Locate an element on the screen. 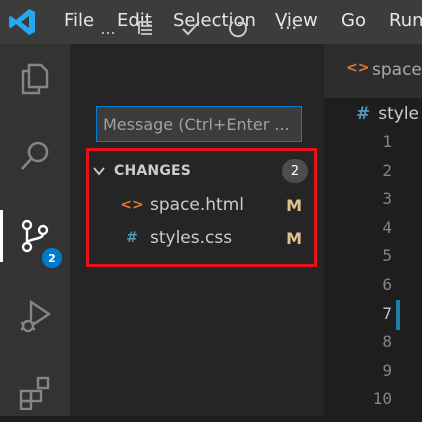 Image resolution: width=422 pixels, height=422 pixels. menu-go: Go is located at coordinates (353, 20).